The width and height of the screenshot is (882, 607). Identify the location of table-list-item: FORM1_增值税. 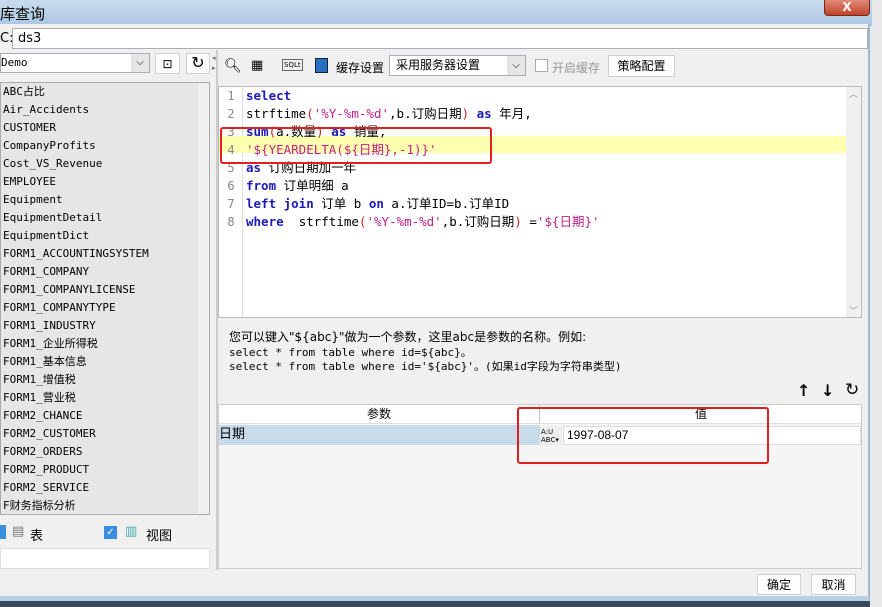
(105, 380).